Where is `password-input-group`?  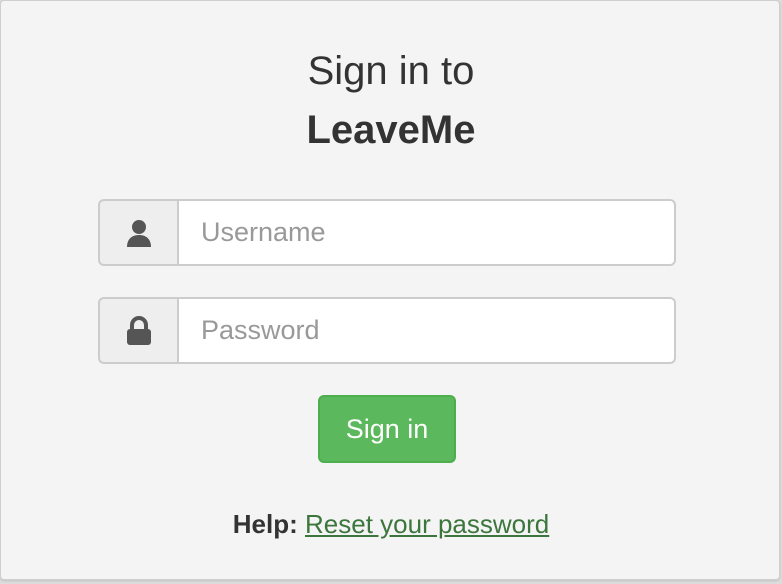 password-input-group is located at coordinates (387, 330).